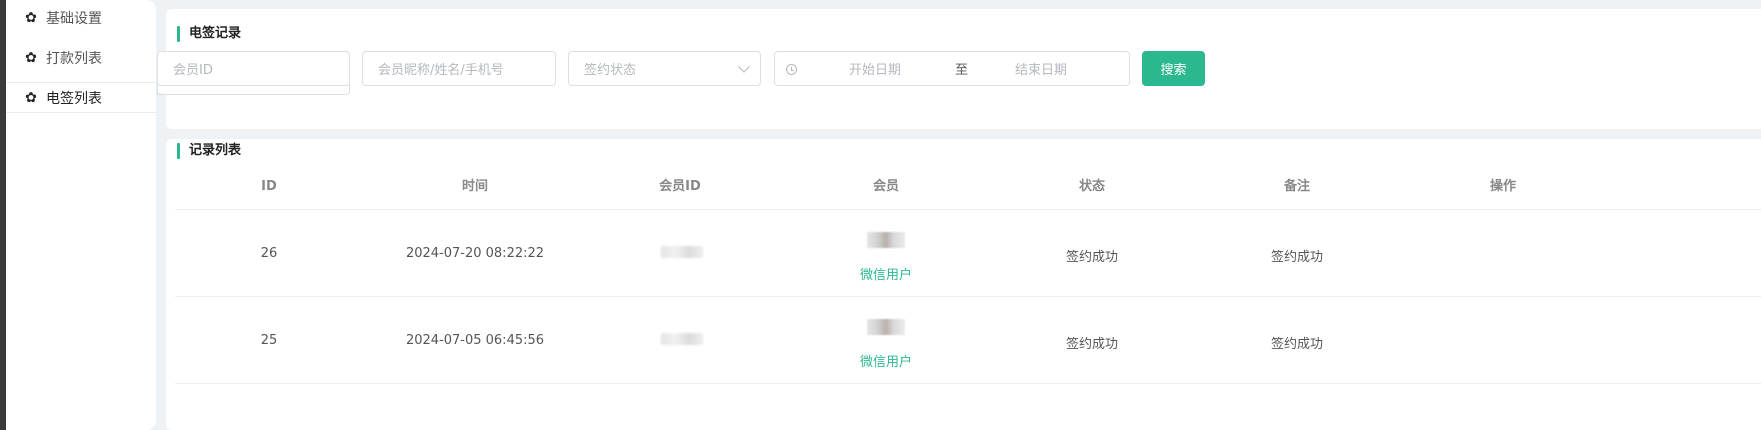 The width and height of the screenshot is (1761, 430). What do you see at coordinates (74, 98) in the screenshot?
I see `sidebar-item-label: 电签列表` at bounding box center [74, 98].